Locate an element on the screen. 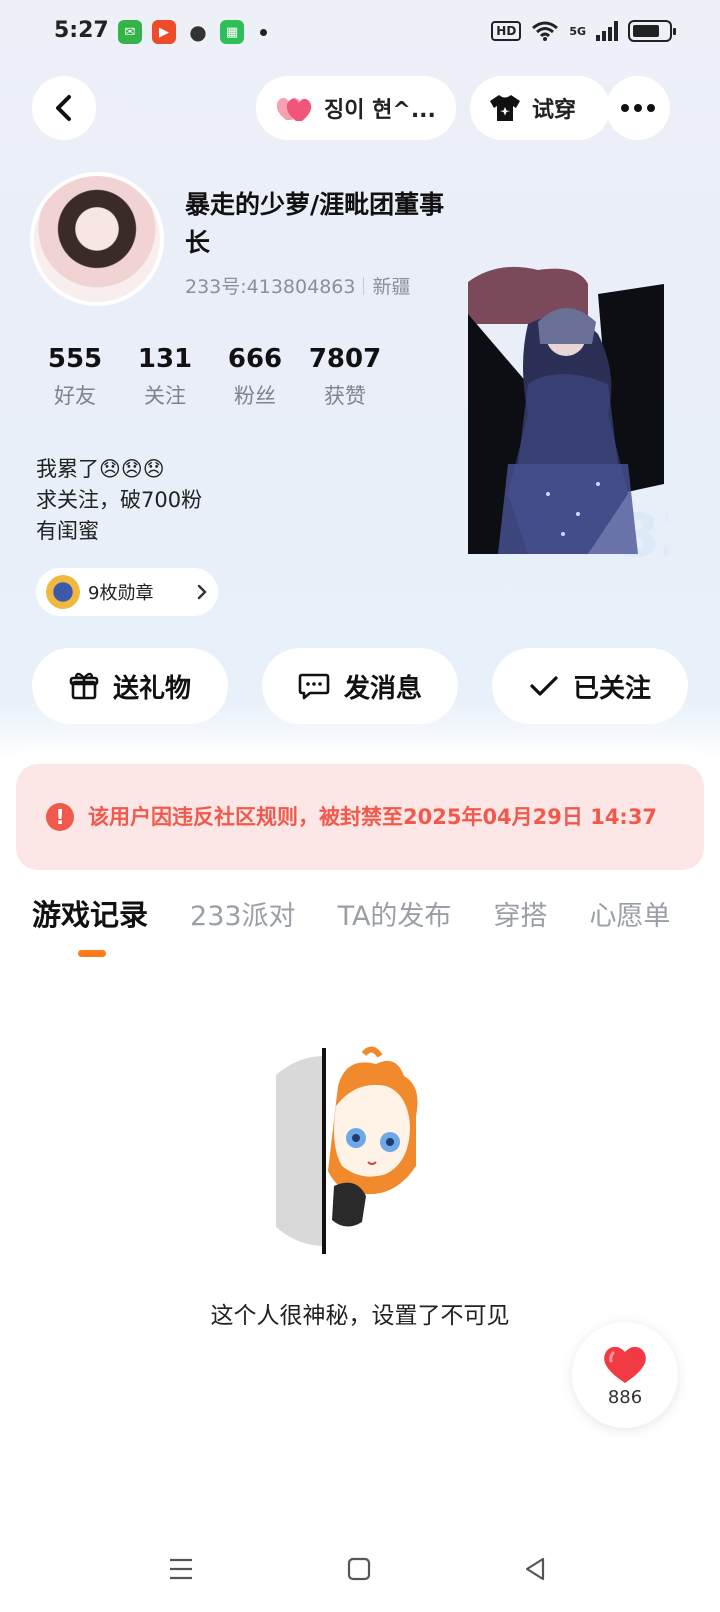 Image resolution: width=720 pixels, height=1612 pixels. back-arrow-icon is located at coordinates (63, 108).